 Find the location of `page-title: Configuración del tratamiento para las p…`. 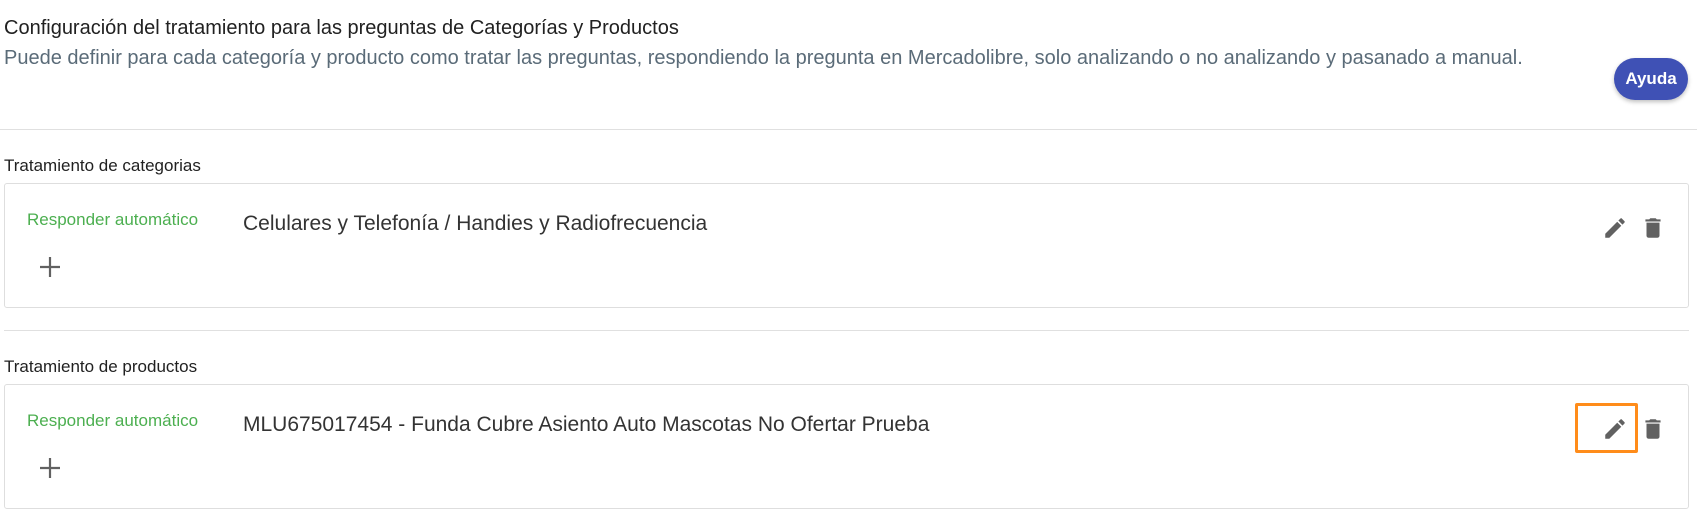

page-title: Configuración del tratamiento para las p… is located at coordinates (341, 28).